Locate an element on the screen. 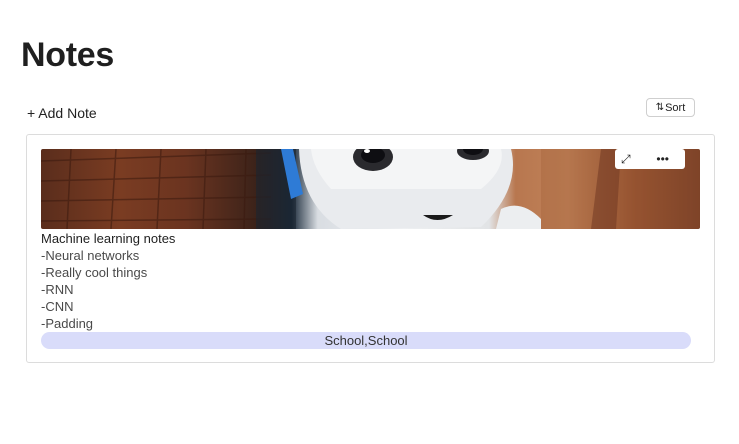 The width and height of the screenshot is (739, 444). note-title: Machine learning notes is located at coordinates (108, 238).